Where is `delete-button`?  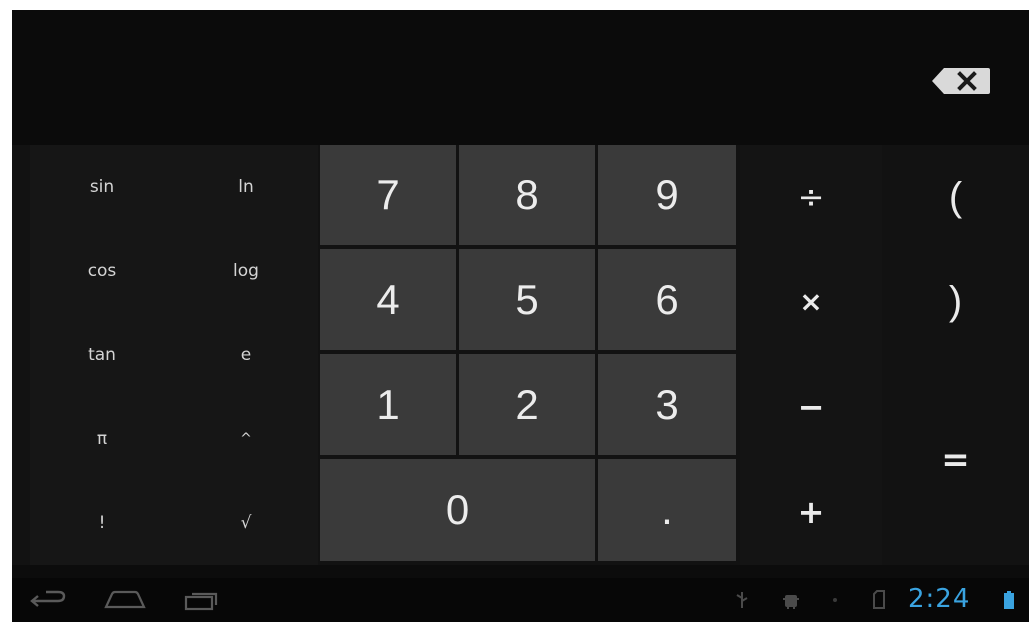 delete-button is located at coordinates (961, 81).